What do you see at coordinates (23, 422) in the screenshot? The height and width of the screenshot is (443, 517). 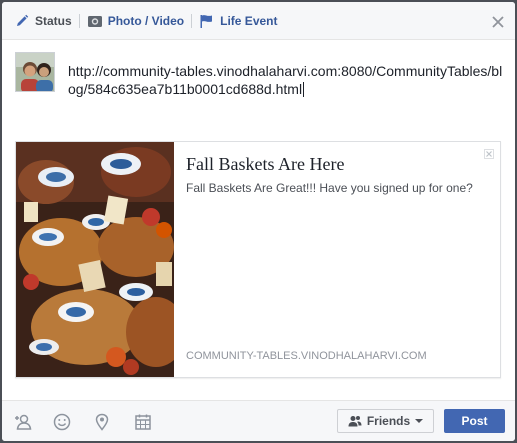 I see `tag-people-icon` at bounding box center [23, 422].